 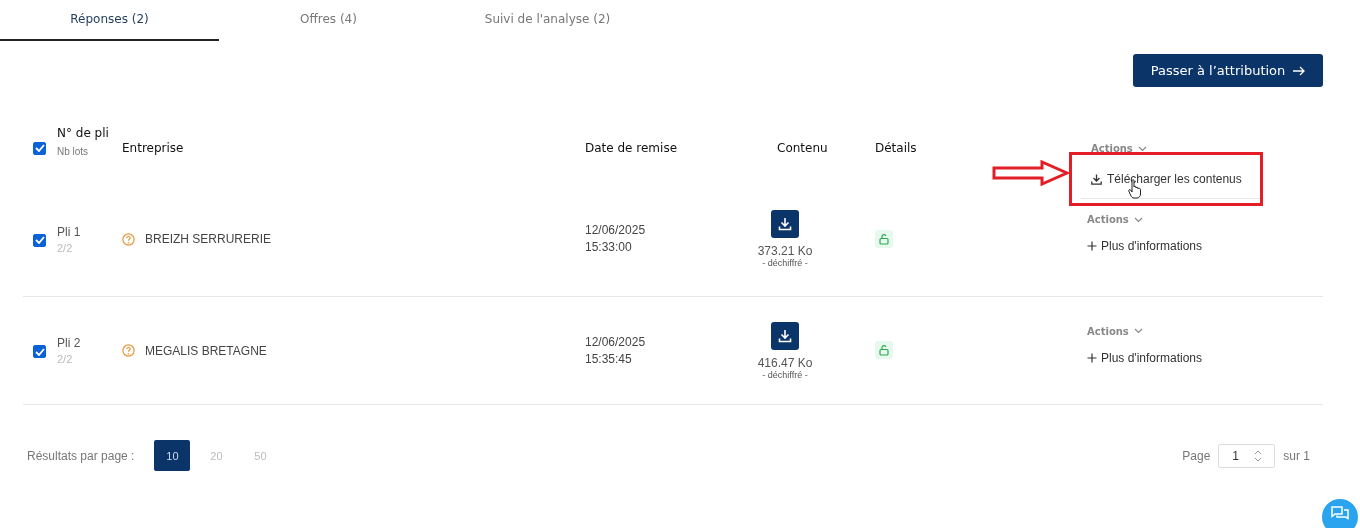 I want to click on column-header: Détails, so click(x=896, y=148).